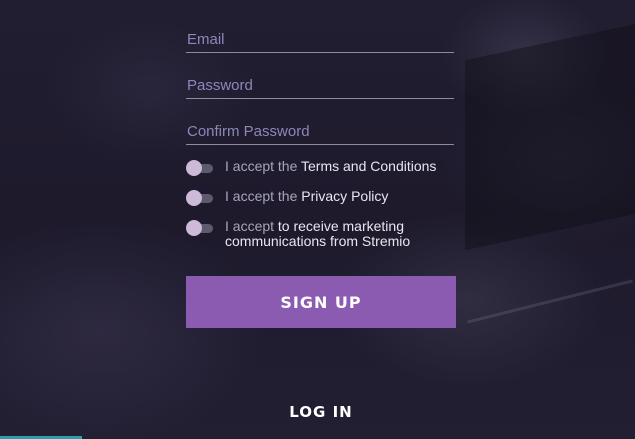  I want to click on terms-consent: I accept the Terms and Conditions, so click(321, 167).